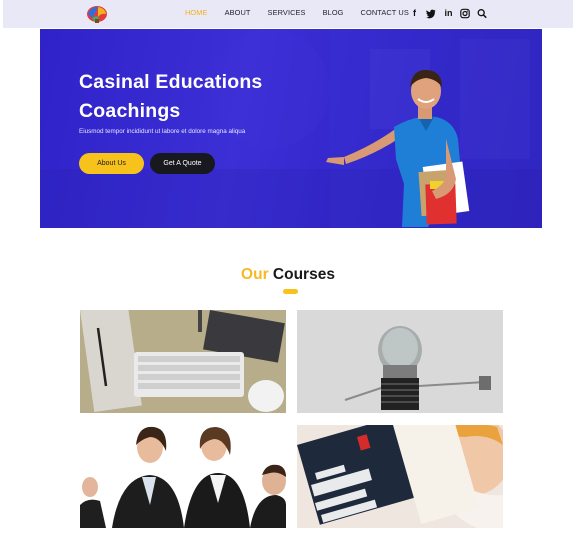 The width and height of the screenshot is (576, 534). Describe the element at coordinates (385, 12) in the screenshot. I see `menu-item-contact-us: CONTACT US` at that location.